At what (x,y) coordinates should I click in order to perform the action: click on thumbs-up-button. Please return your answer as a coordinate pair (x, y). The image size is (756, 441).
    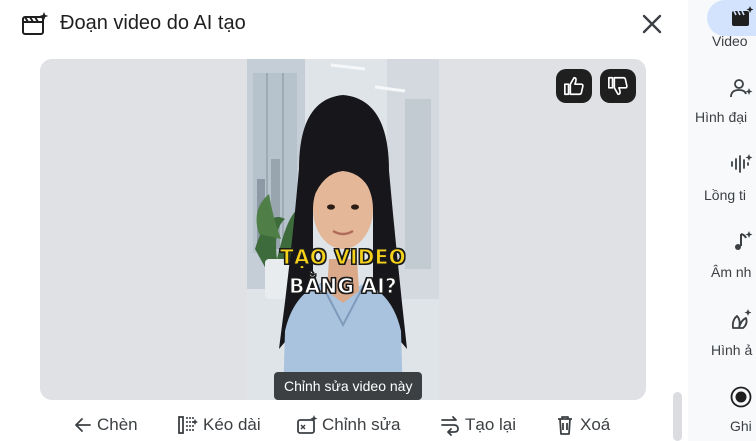
    Looking at the image, I should click on (574, 86).